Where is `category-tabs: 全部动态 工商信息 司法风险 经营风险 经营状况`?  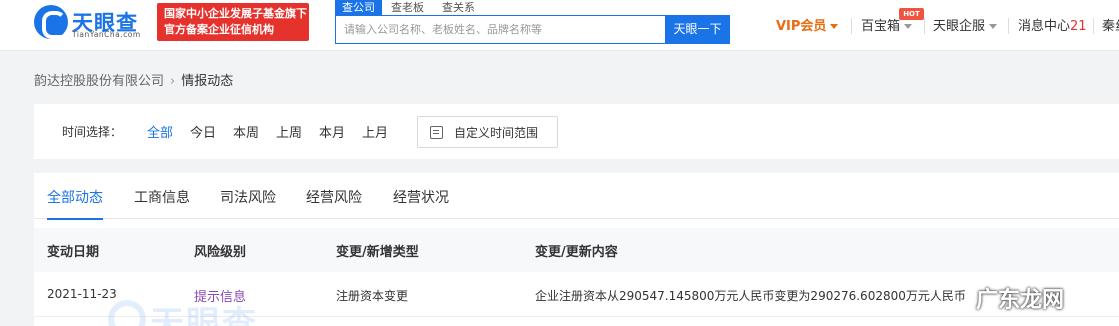
category-tabs: 全部动态 工商信息 司法风险 经营风险 经营状况 is located at coordinates (576, 196).